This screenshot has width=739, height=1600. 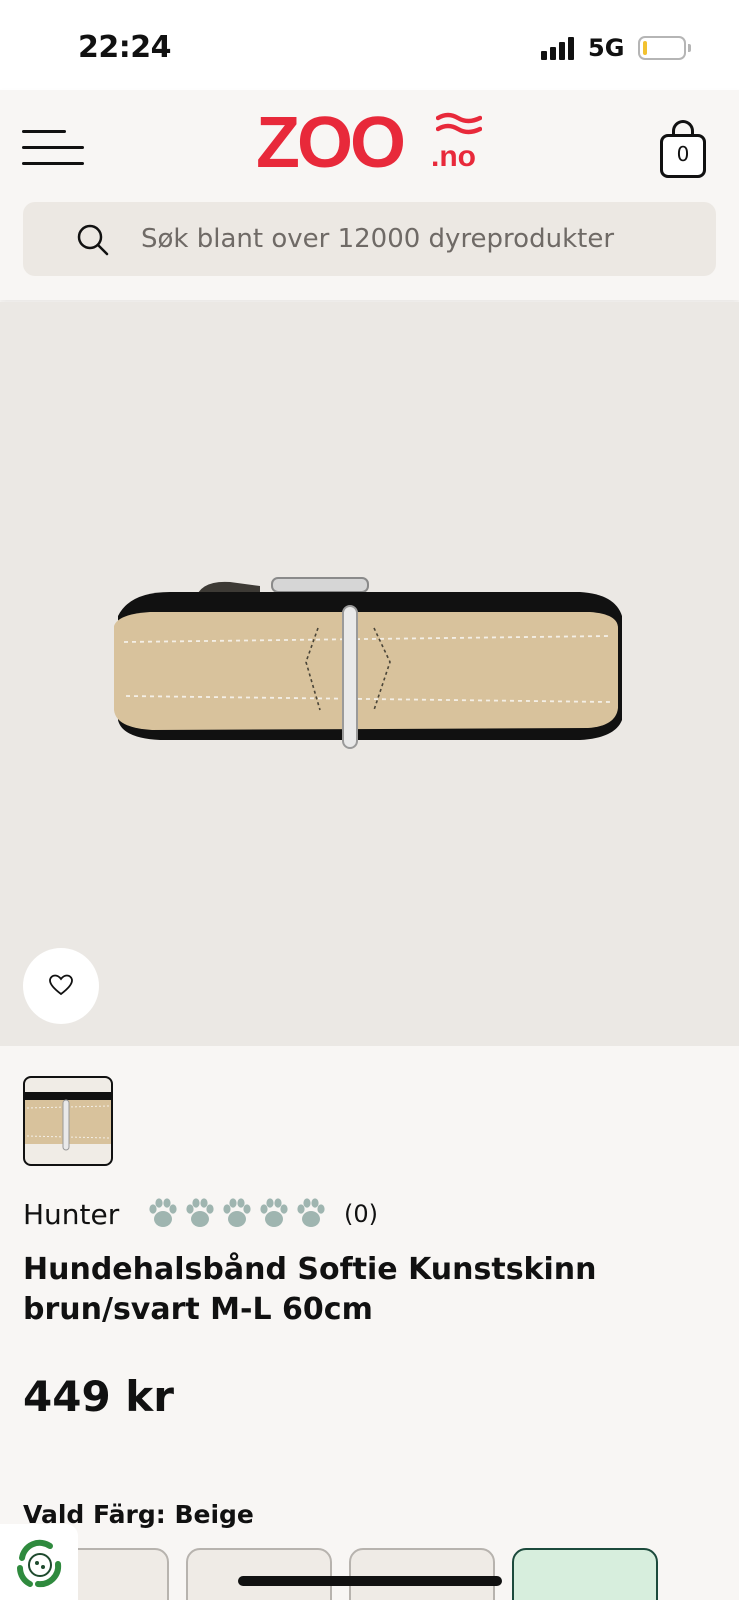 I want to click on battery-icon, so click(x=662, y=48).